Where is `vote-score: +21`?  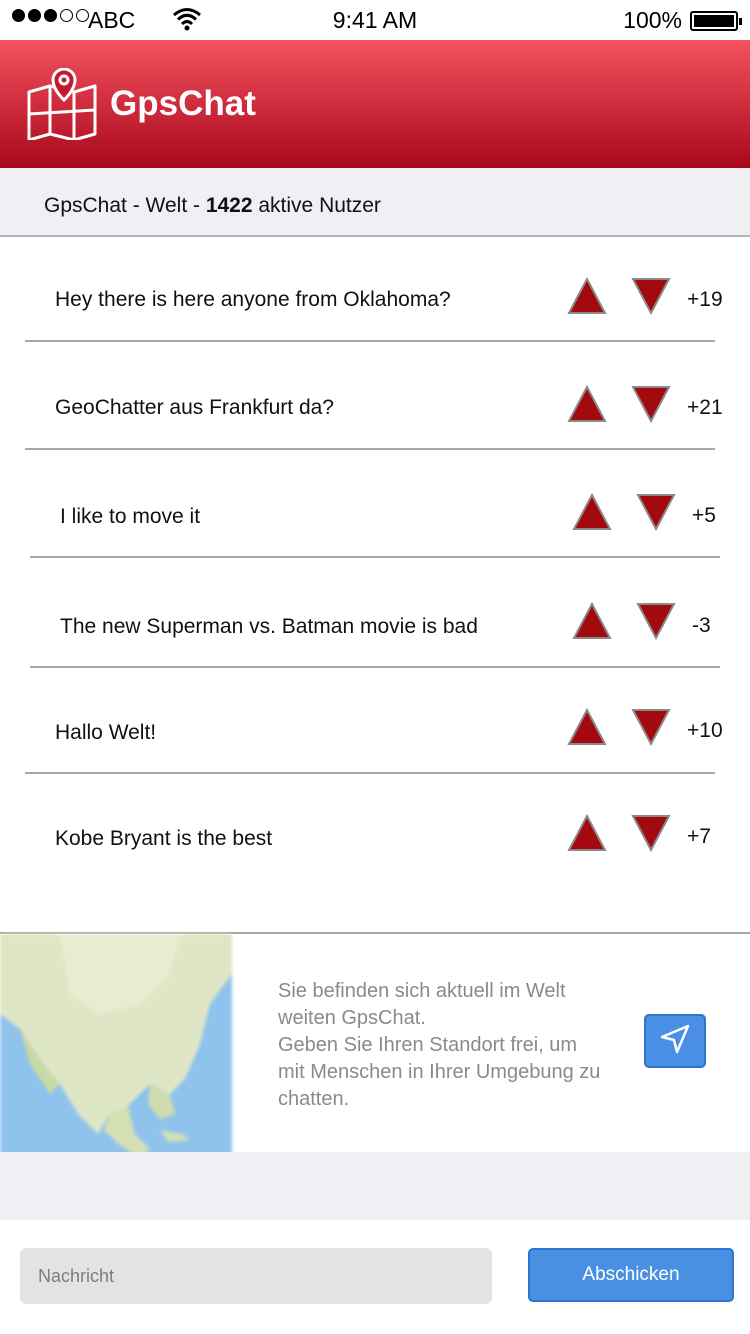 vote-score: +21 is located at coordinates (705, 407).